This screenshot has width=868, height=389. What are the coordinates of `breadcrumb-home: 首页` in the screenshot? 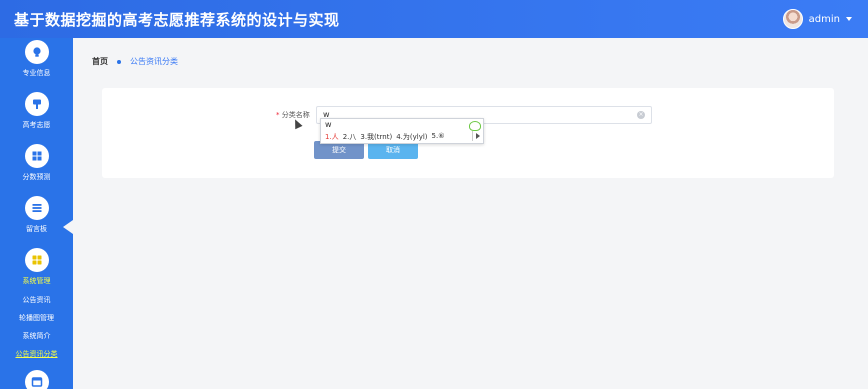 It's located at (100, 61).